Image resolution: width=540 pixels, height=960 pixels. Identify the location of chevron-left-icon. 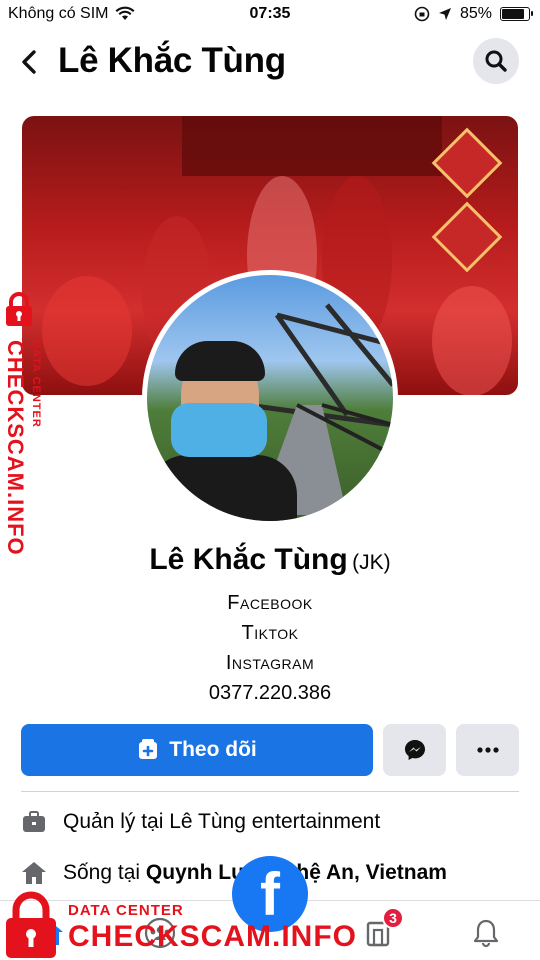
(29, 62).